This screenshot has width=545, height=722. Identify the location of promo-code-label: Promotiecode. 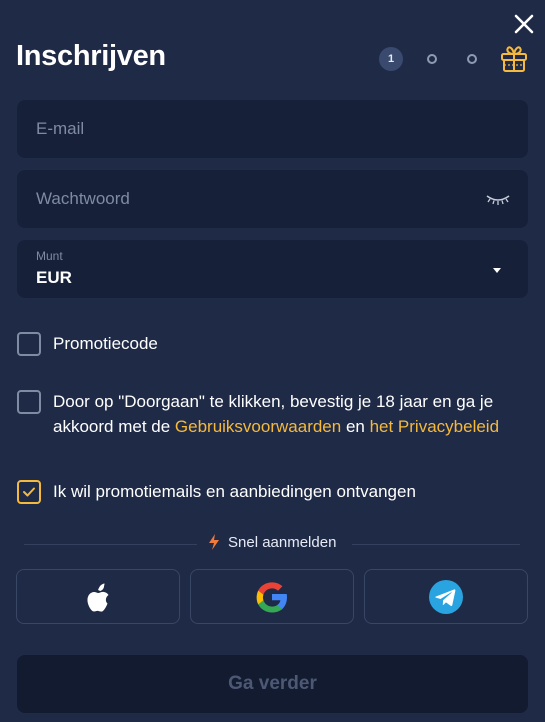
(105, 343).